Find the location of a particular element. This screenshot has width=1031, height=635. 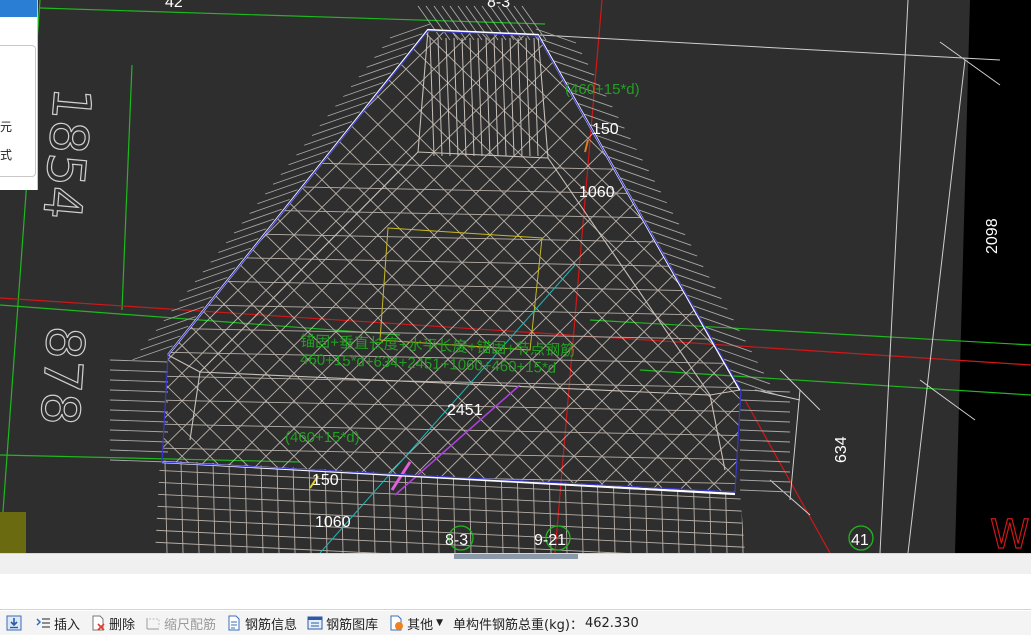

dim-42: 42 is located at coordinates (174, 5).